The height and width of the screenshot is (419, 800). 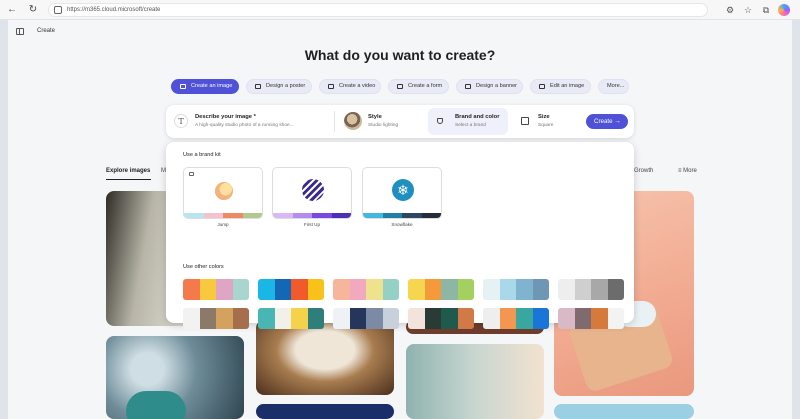 What do you see at coordinates (560, 86) in the screenshot?
I see `edit-image-button: Edit an image` at bounding box center [560, 86].